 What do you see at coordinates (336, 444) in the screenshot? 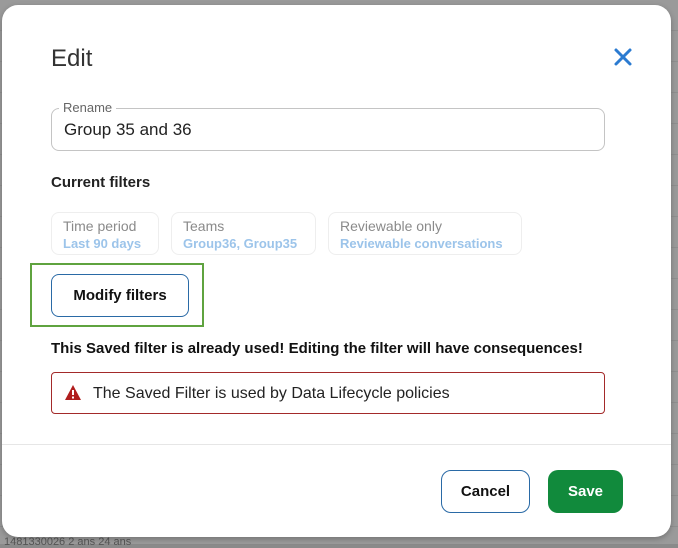
I see `footer-divider` at bounding box center [336, 444].